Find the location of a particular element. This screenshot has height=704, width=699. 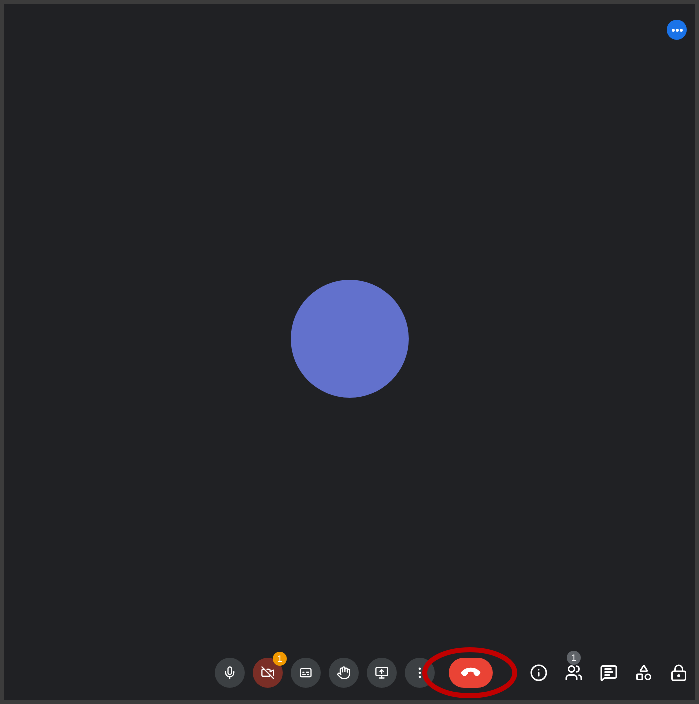

activities-button is located at coordinates (644, 673).